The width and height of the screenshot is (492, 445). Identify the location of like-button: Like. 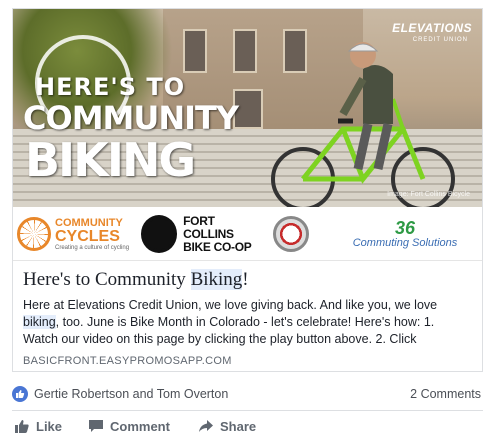
(38, 426).